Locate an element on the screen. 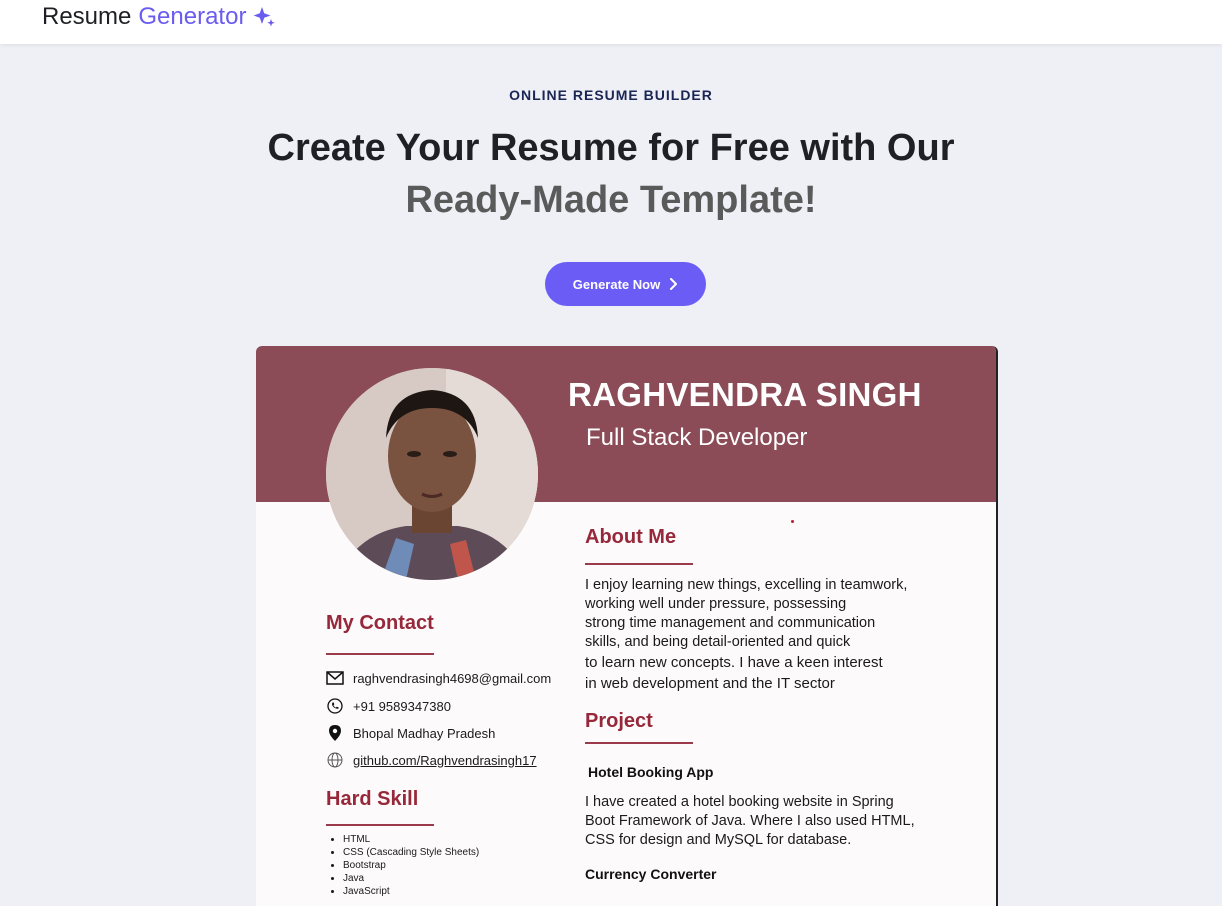 The width and height of the screenshot is (1222, 906). about-line: working well under pressure, possessing is located at coordinates (716, 604).